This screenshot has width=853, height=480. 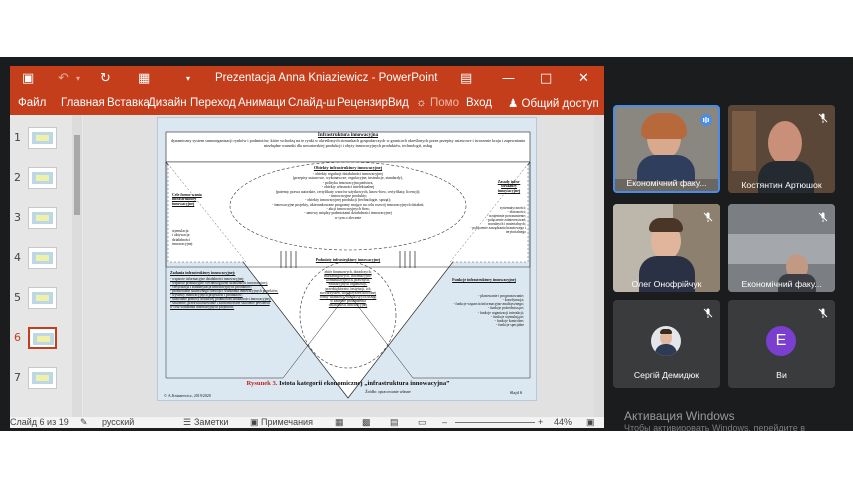 I want to click on slide-number: Slajd 6, so click(x=516, y=392).